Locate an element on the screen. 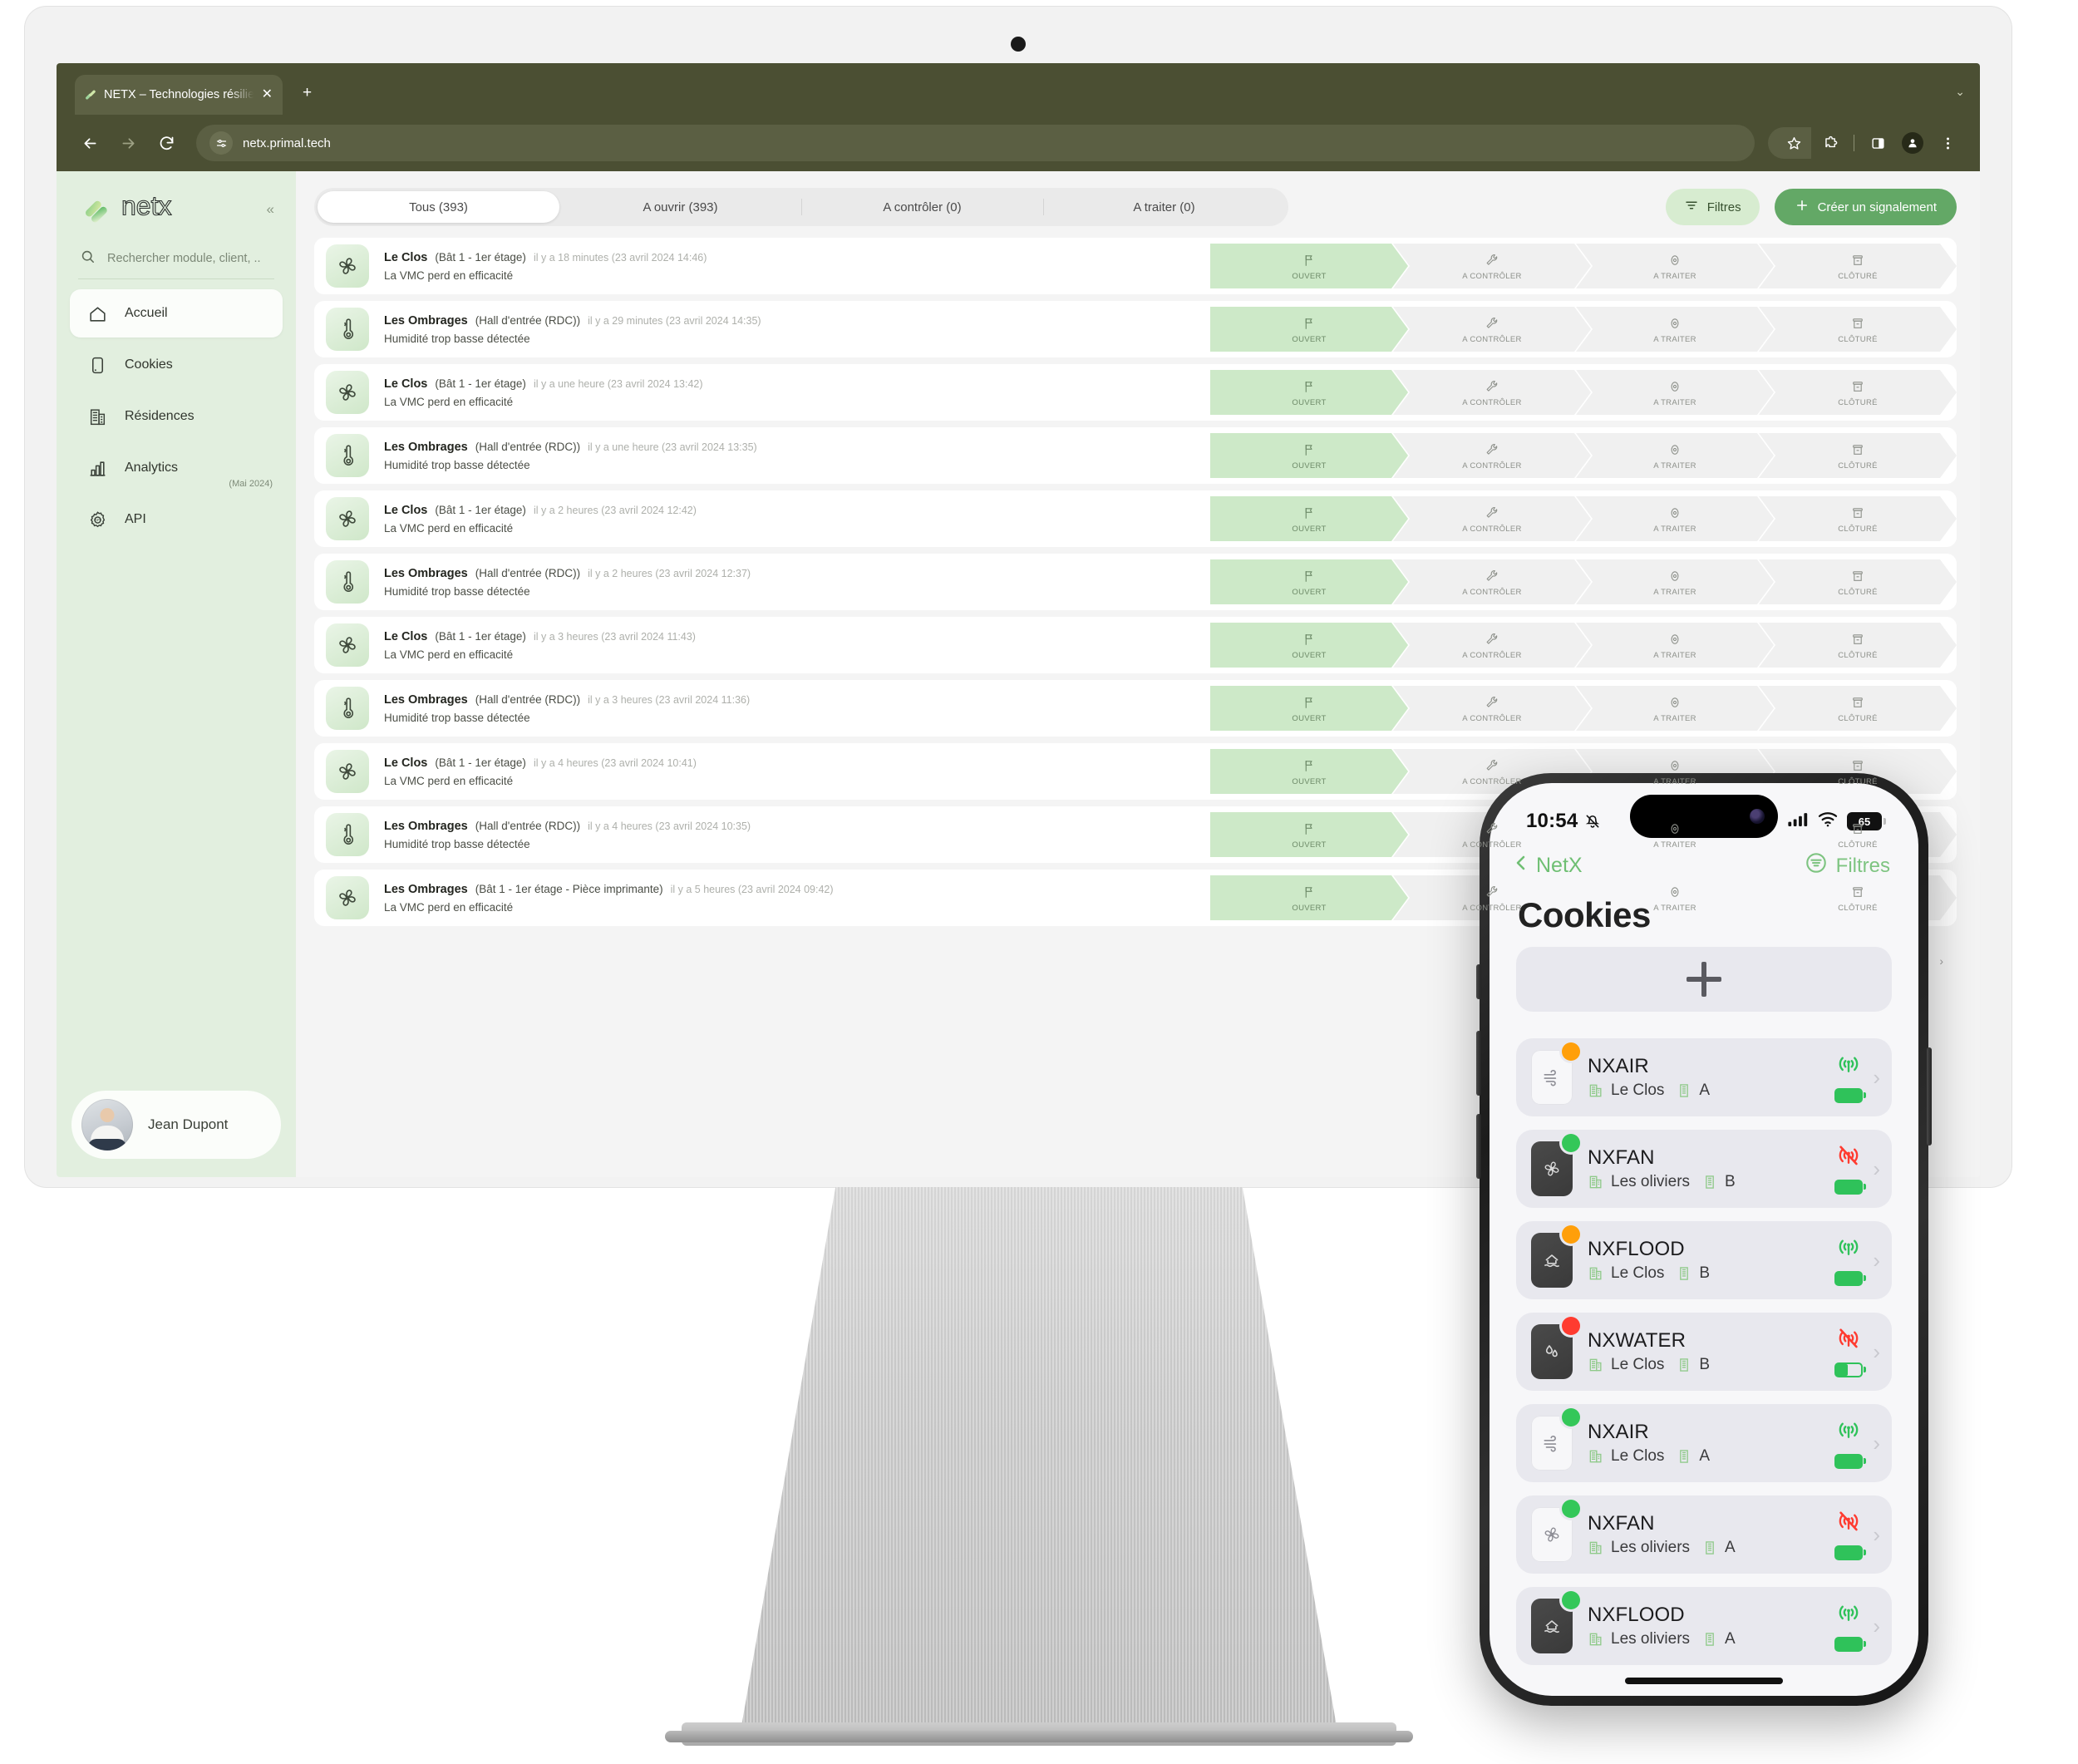 The width and height of the screenshot is (2078, 1764). pipeline-step-label: OUVERT is located at coordinates (1310, 718).